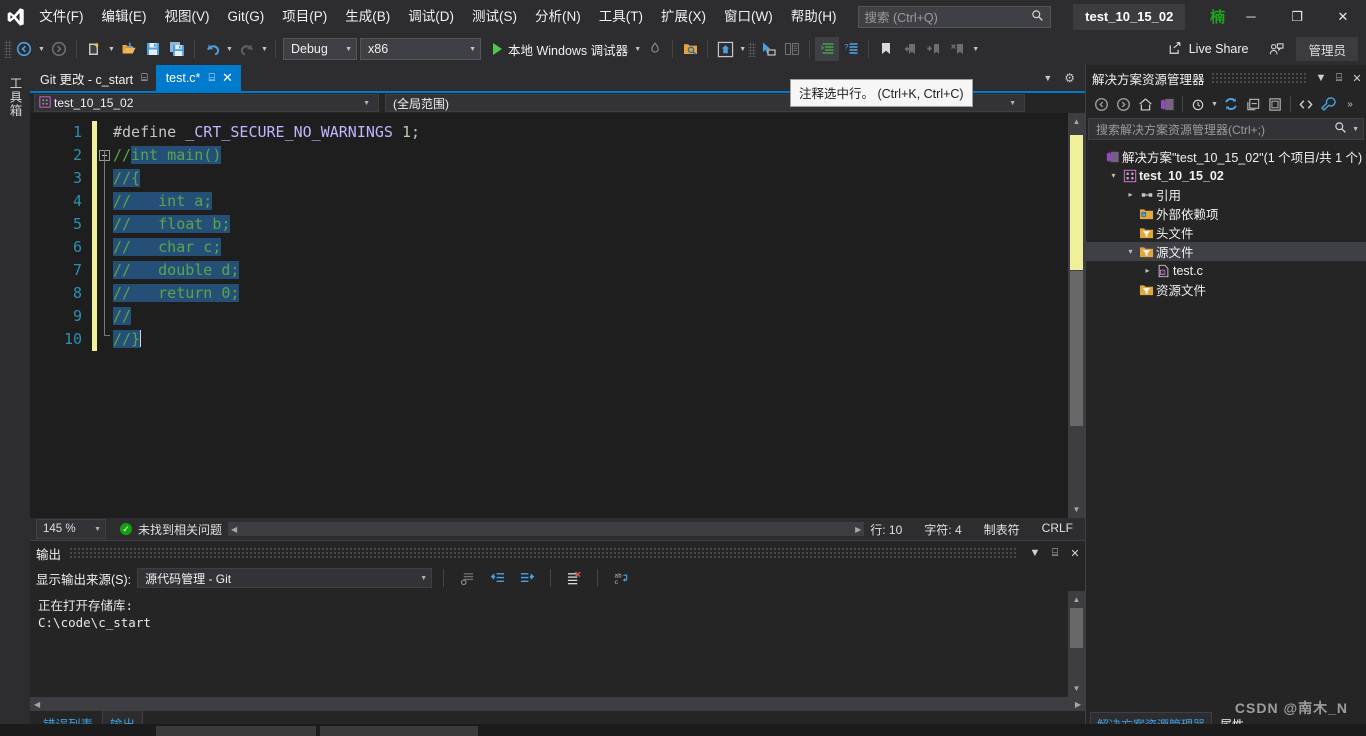 The height and width of the screenshot is (736, 1366). Describe the element at coordinates (1057, 529) in the screenshot. I see `eol-mode: CRLF` at that location.